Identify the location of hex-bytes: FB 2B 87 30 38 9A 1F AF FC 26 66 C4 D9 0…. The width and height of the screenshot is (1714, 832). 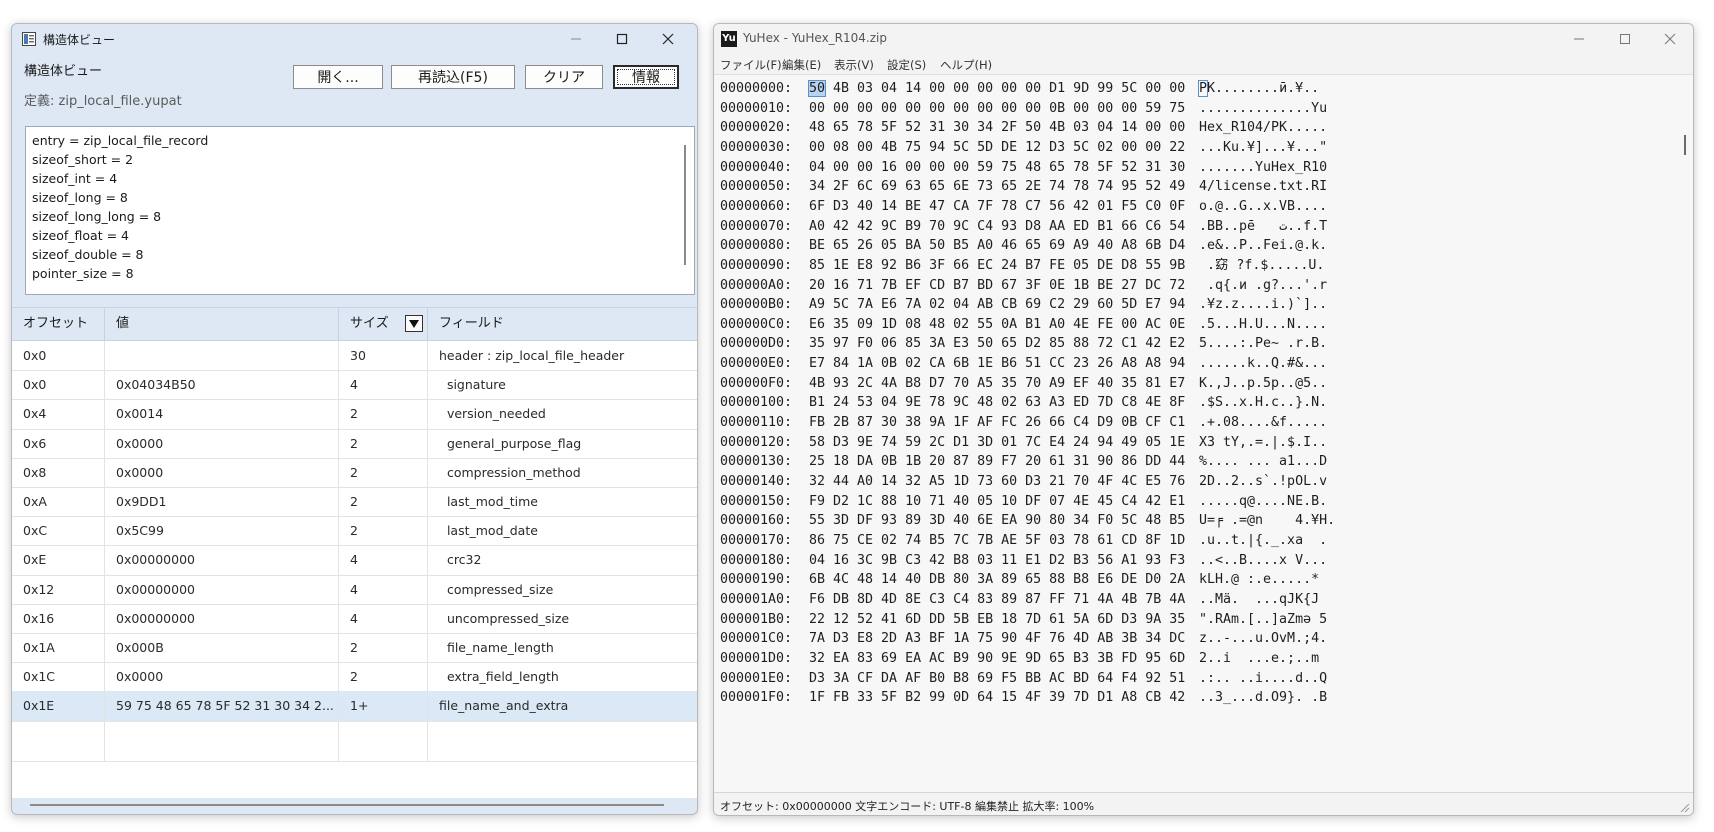
(1004, 423).